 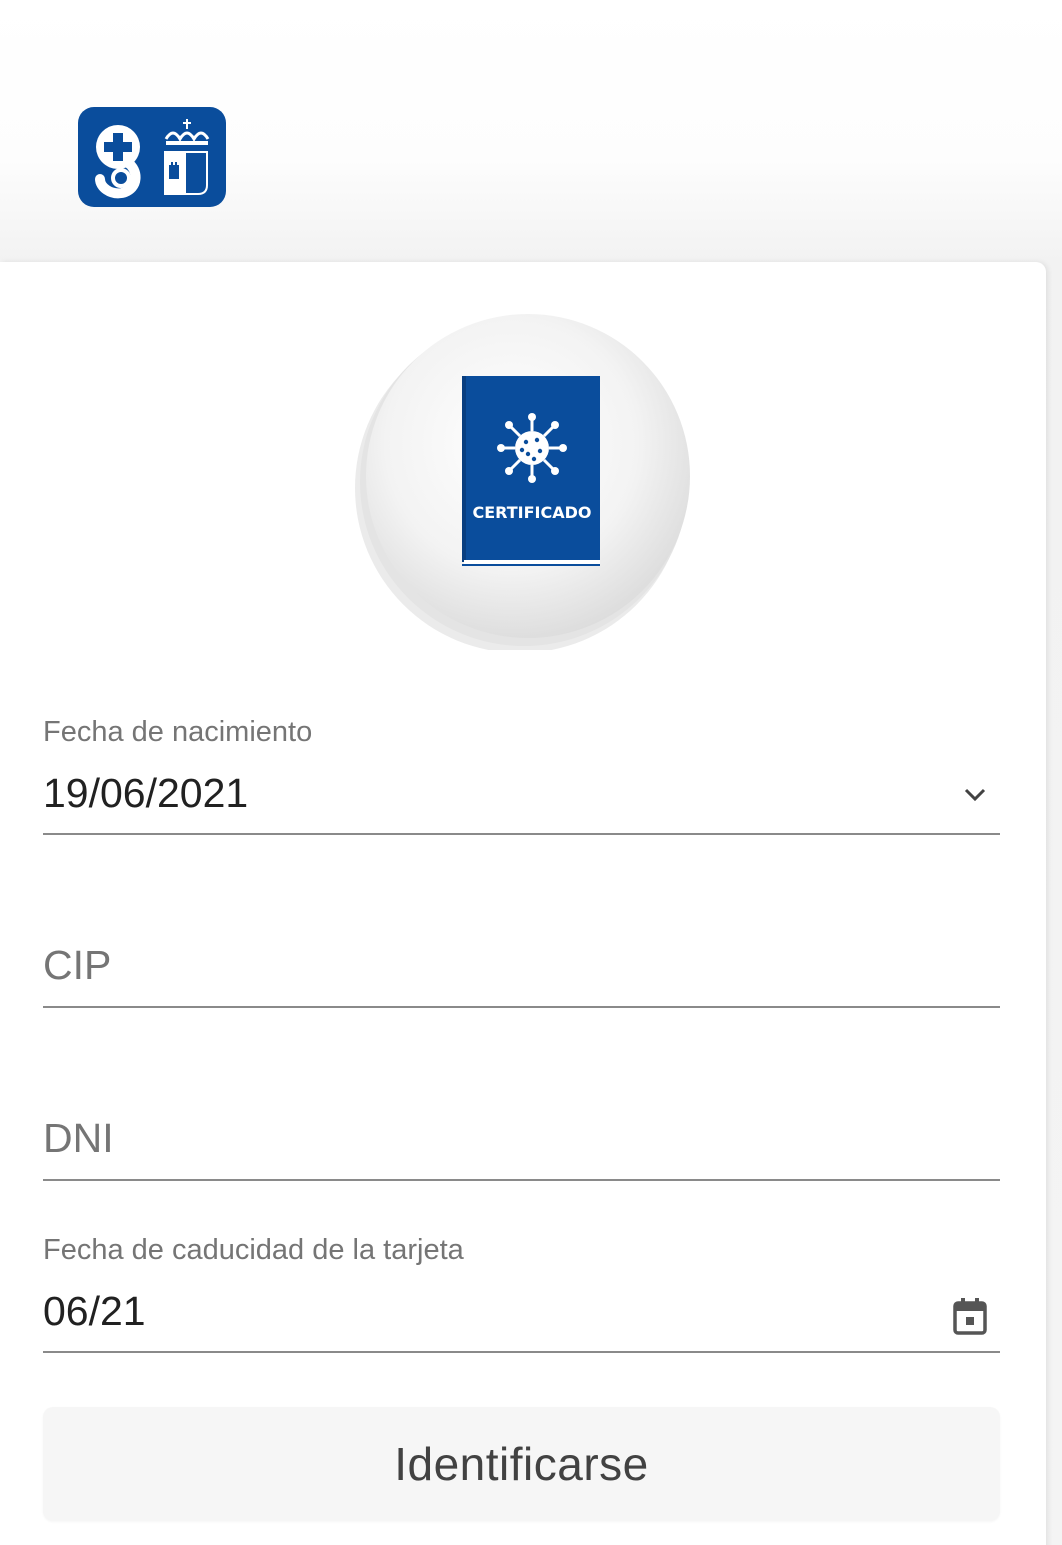 What do you see at coordinates (521, 976) in the screenshot?
I see `cip-input: CIP` at bounding box center [521, 976].